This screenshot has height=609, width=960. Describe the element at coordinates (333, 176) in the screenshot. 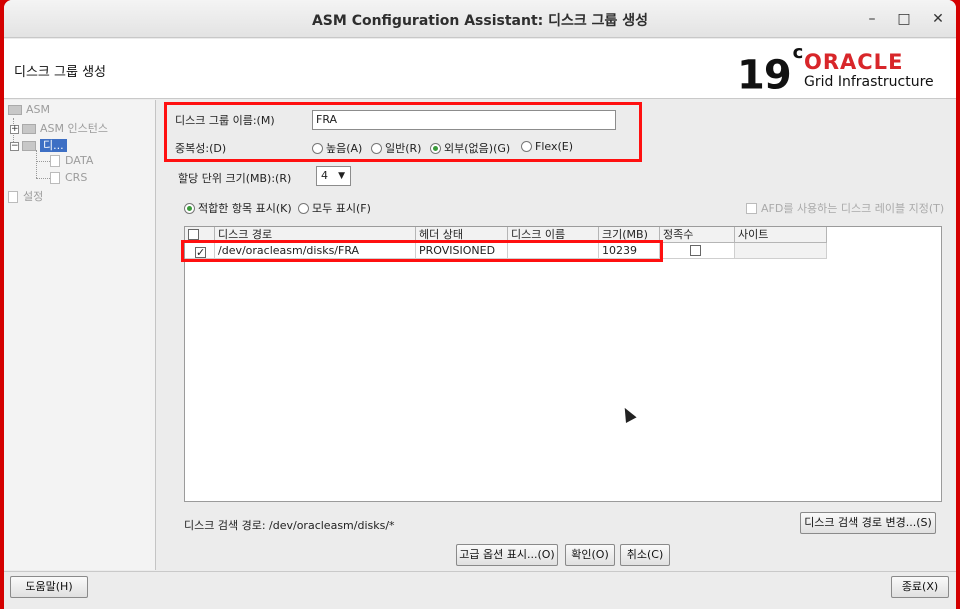

I see `au-size-select: 4 ▼` at that location.